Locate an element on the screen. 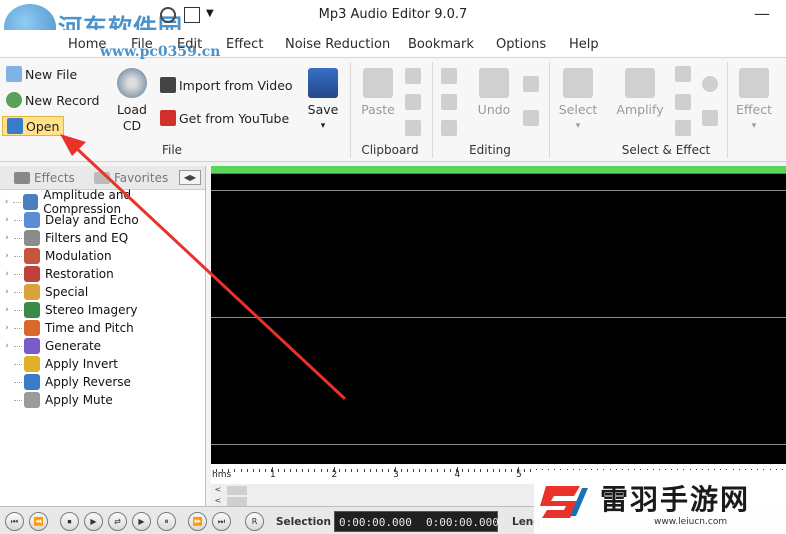 The width and height of the screenshot is (786, 534). new-record-button: New Record is located at coordinates (52, 100).